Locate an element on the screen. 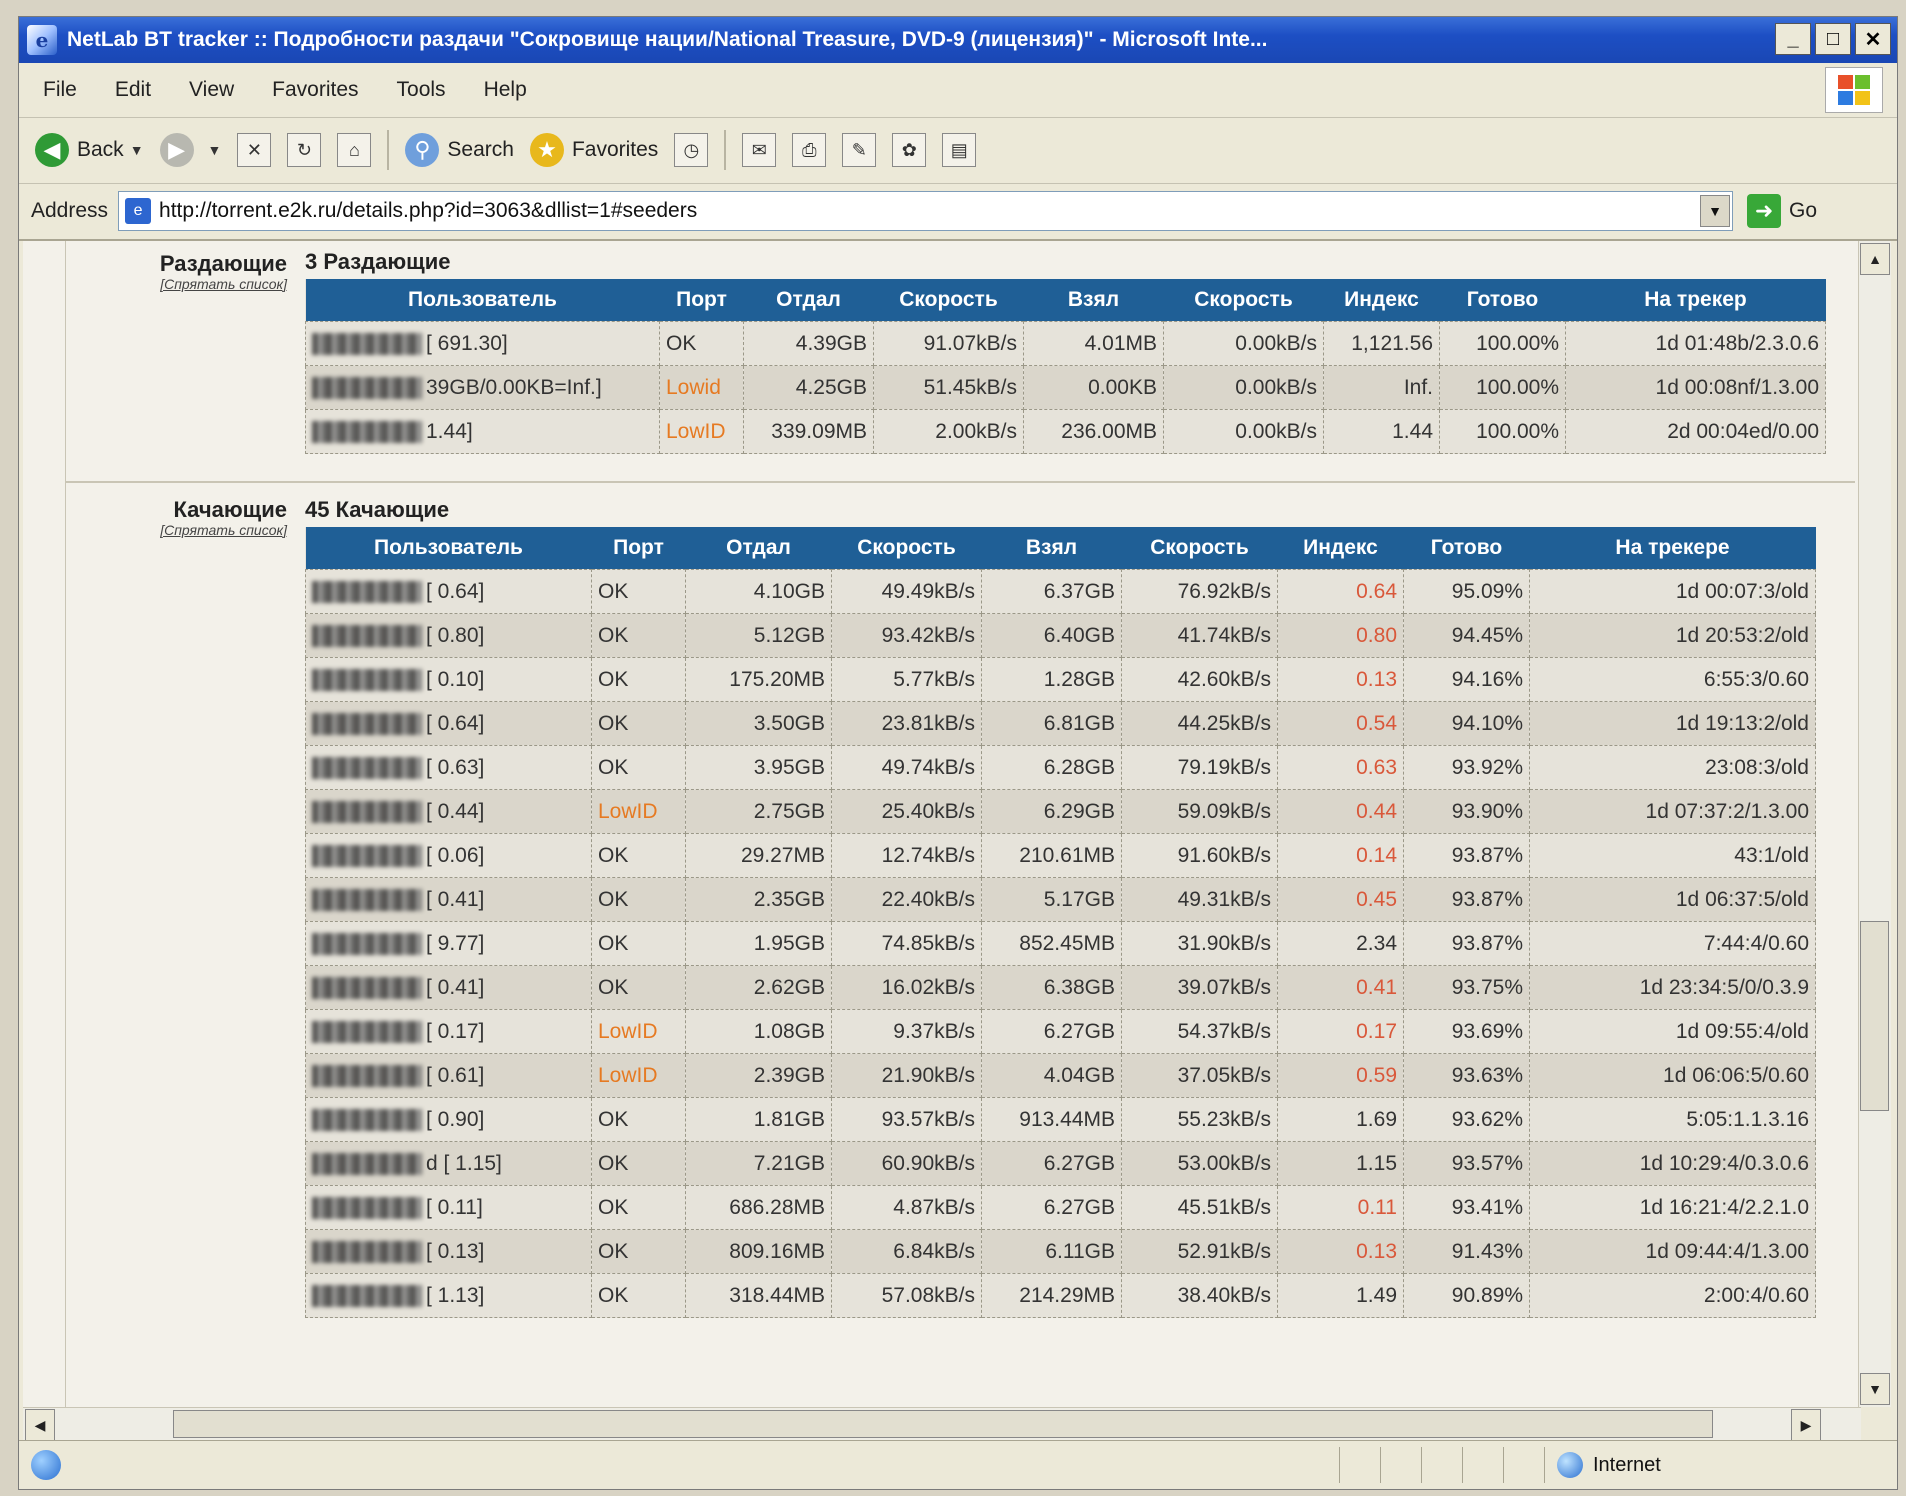  scroll-down-icon: ▼ is located at coordinates (1875, 1389).